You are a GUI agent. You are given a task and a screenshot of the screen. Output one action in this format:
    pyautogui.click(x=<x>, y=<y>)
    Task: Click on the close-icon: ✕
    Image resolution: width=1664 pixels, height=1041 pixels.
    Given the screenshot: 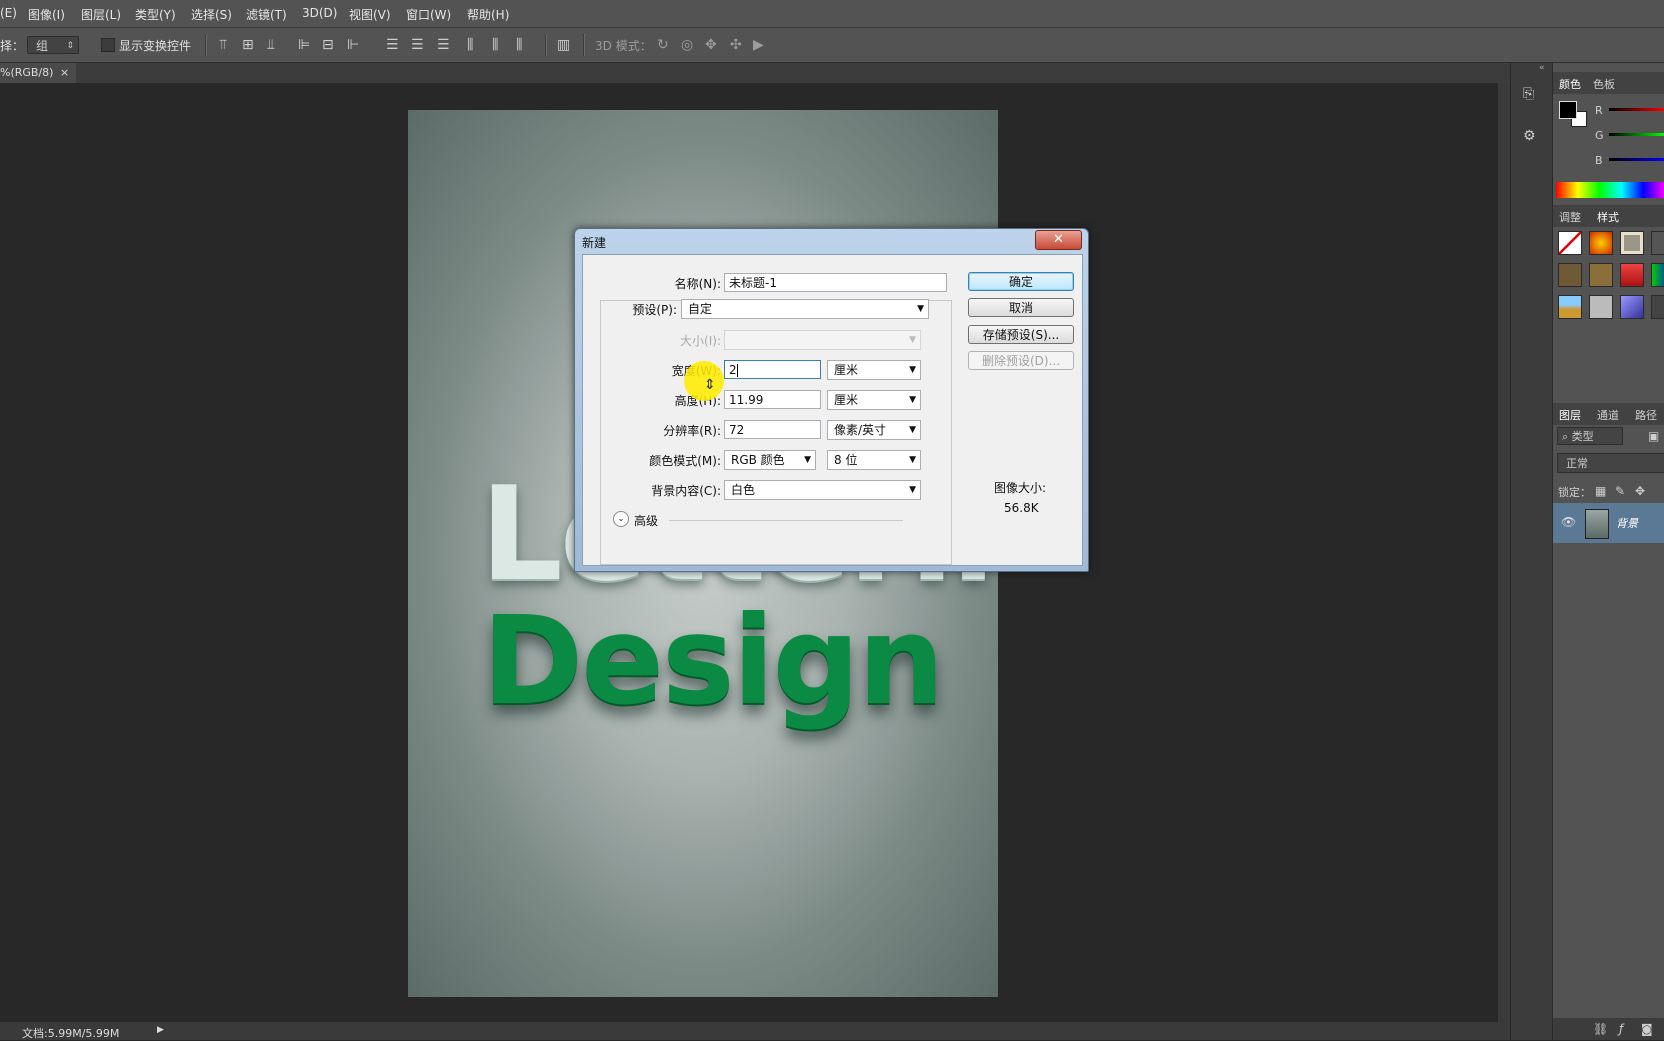 What is the action you would take?
    pyautogui.click(x=1058, y=239)
    